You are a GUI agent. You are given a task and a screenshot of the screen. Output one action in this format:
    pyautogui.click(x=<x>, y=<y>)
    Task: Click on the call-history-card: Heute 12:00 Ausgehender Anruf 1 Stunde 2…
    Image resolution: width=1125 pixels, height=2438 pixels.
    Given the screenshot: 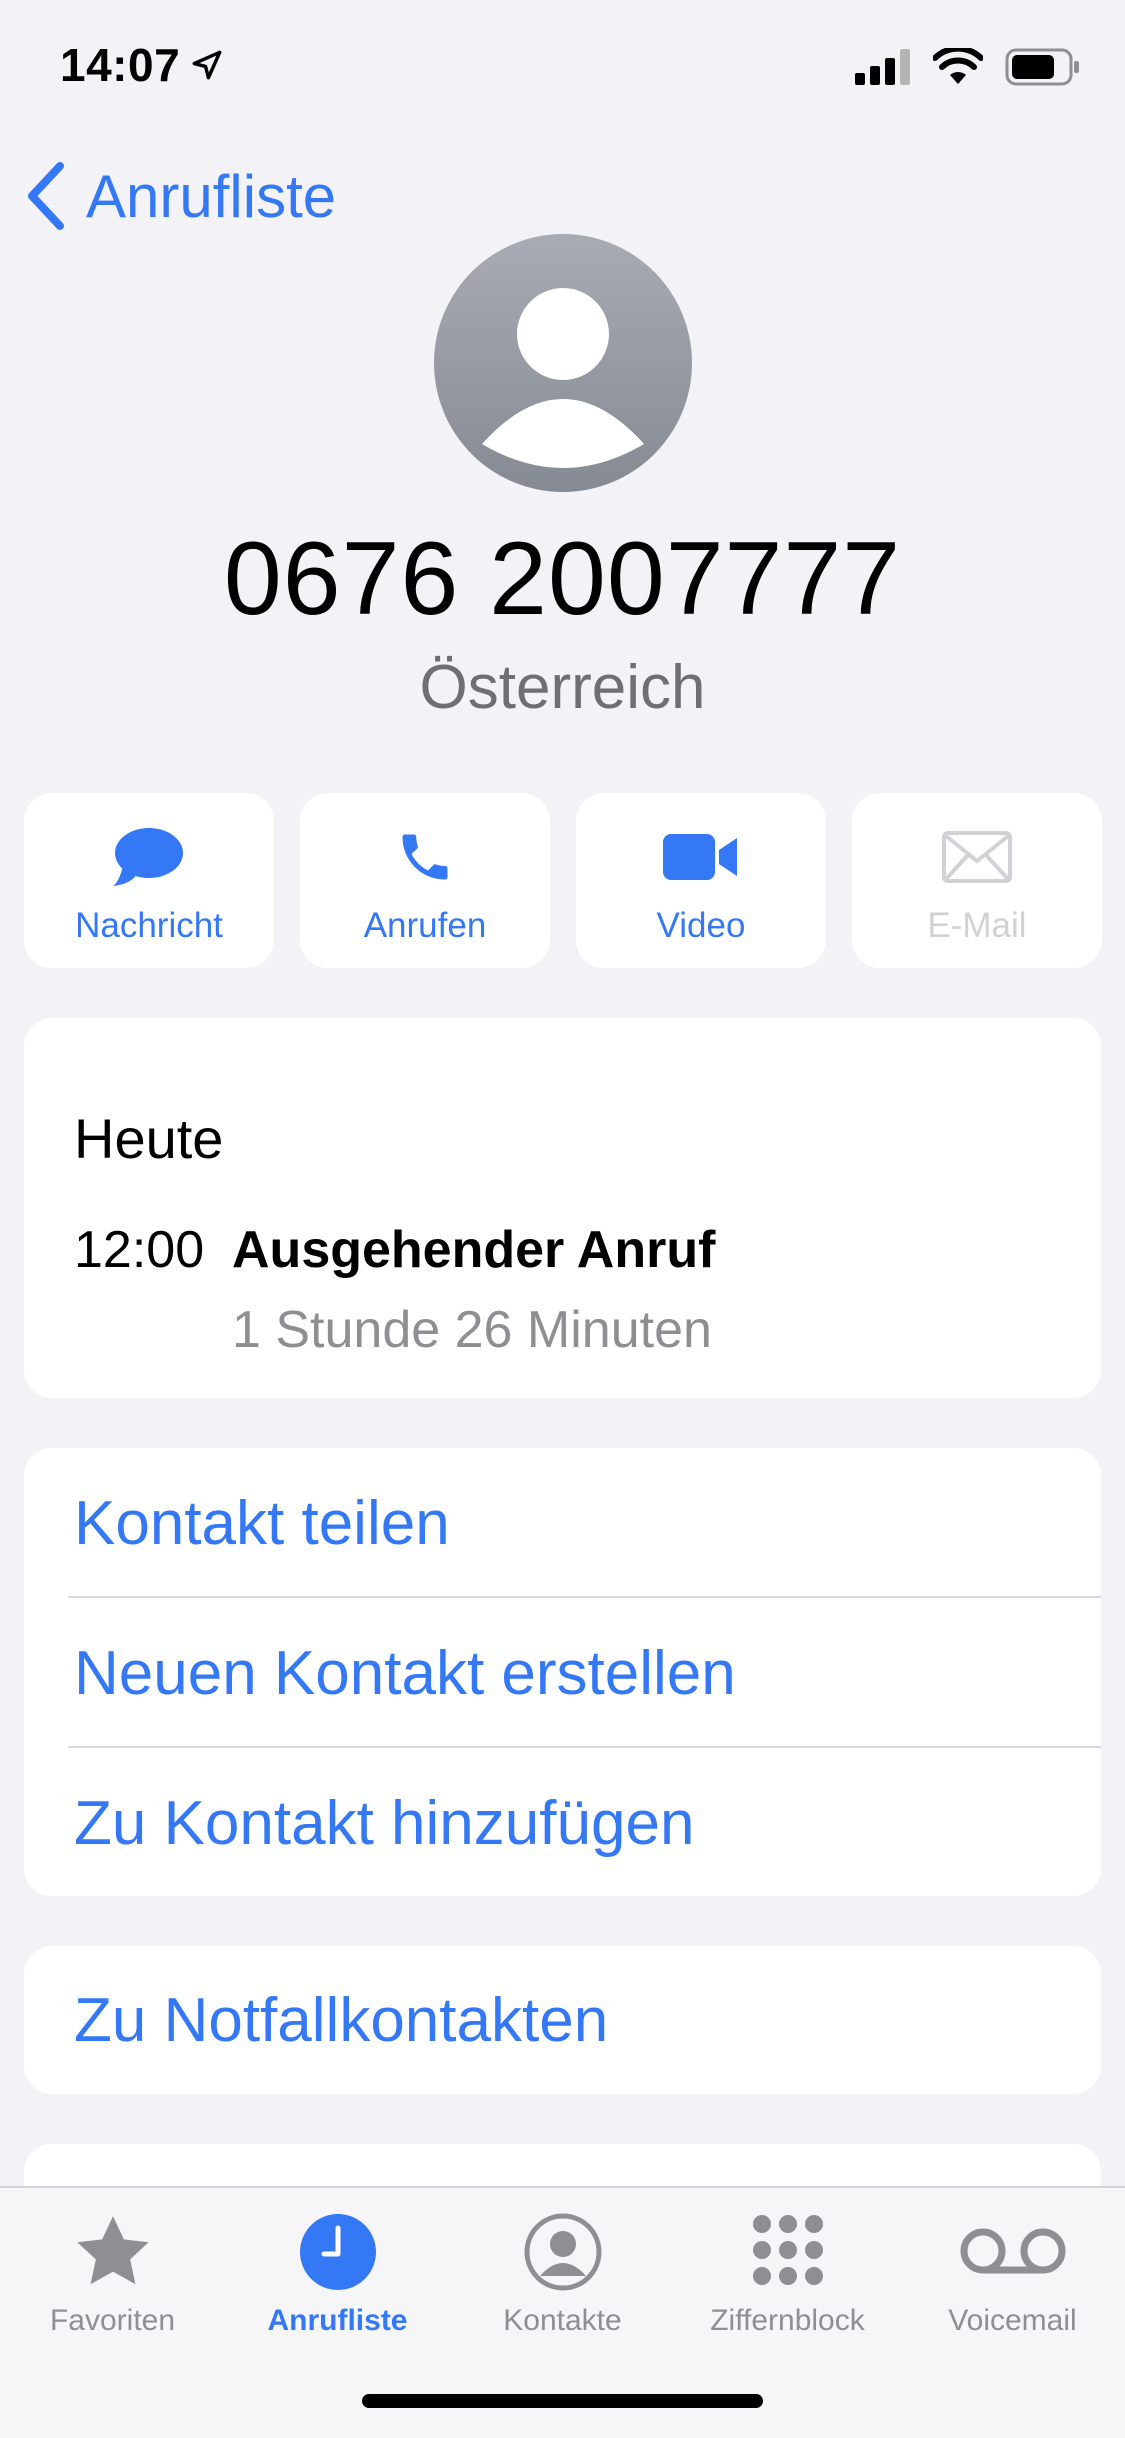 What is the action you would take?
    pyautogui.click(x=562, y=1208)
    